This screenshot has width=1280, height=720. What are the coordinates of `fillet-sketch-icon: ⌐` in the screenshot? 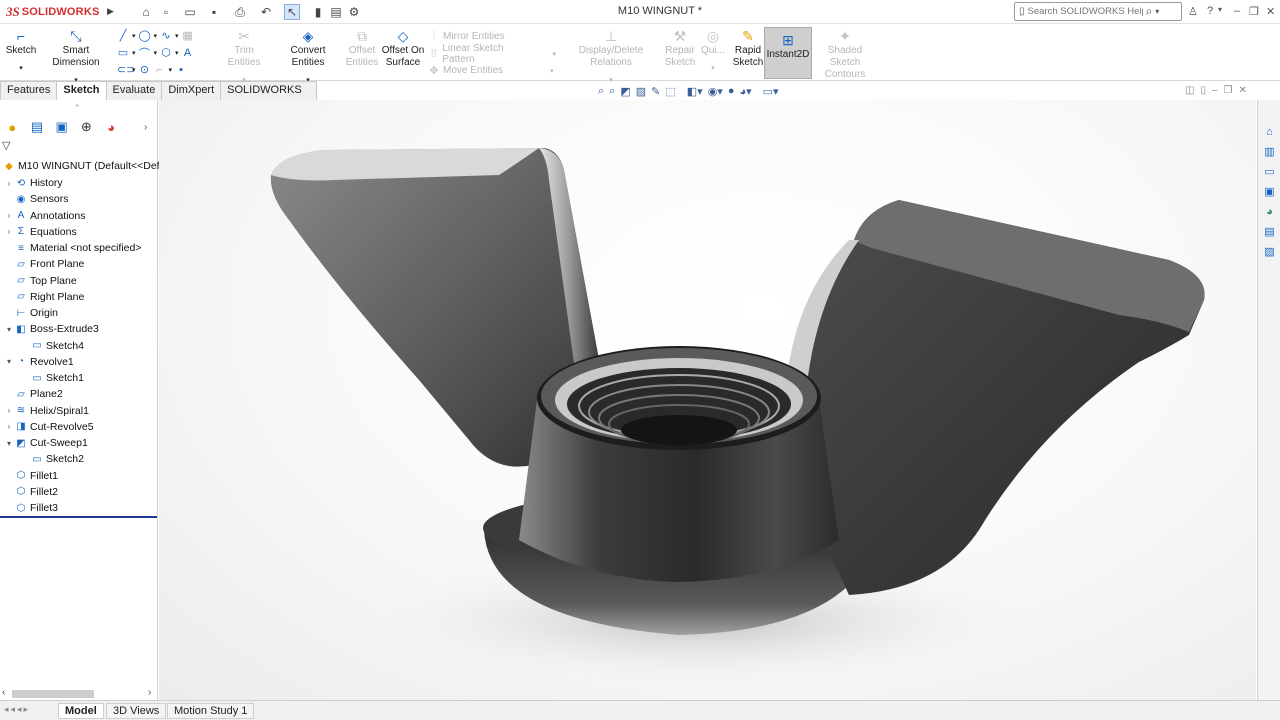 It's located at (160, 70).